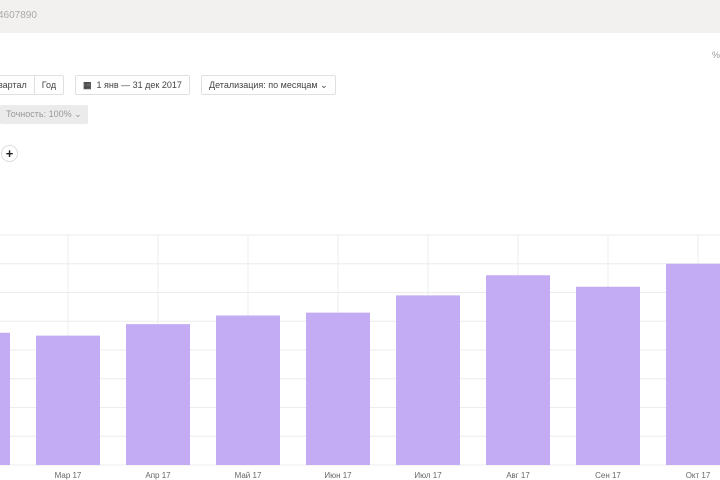 This screenshot has height=480, width=720. I want to click on x-tick-label: Мар 17, so click(68, 475).